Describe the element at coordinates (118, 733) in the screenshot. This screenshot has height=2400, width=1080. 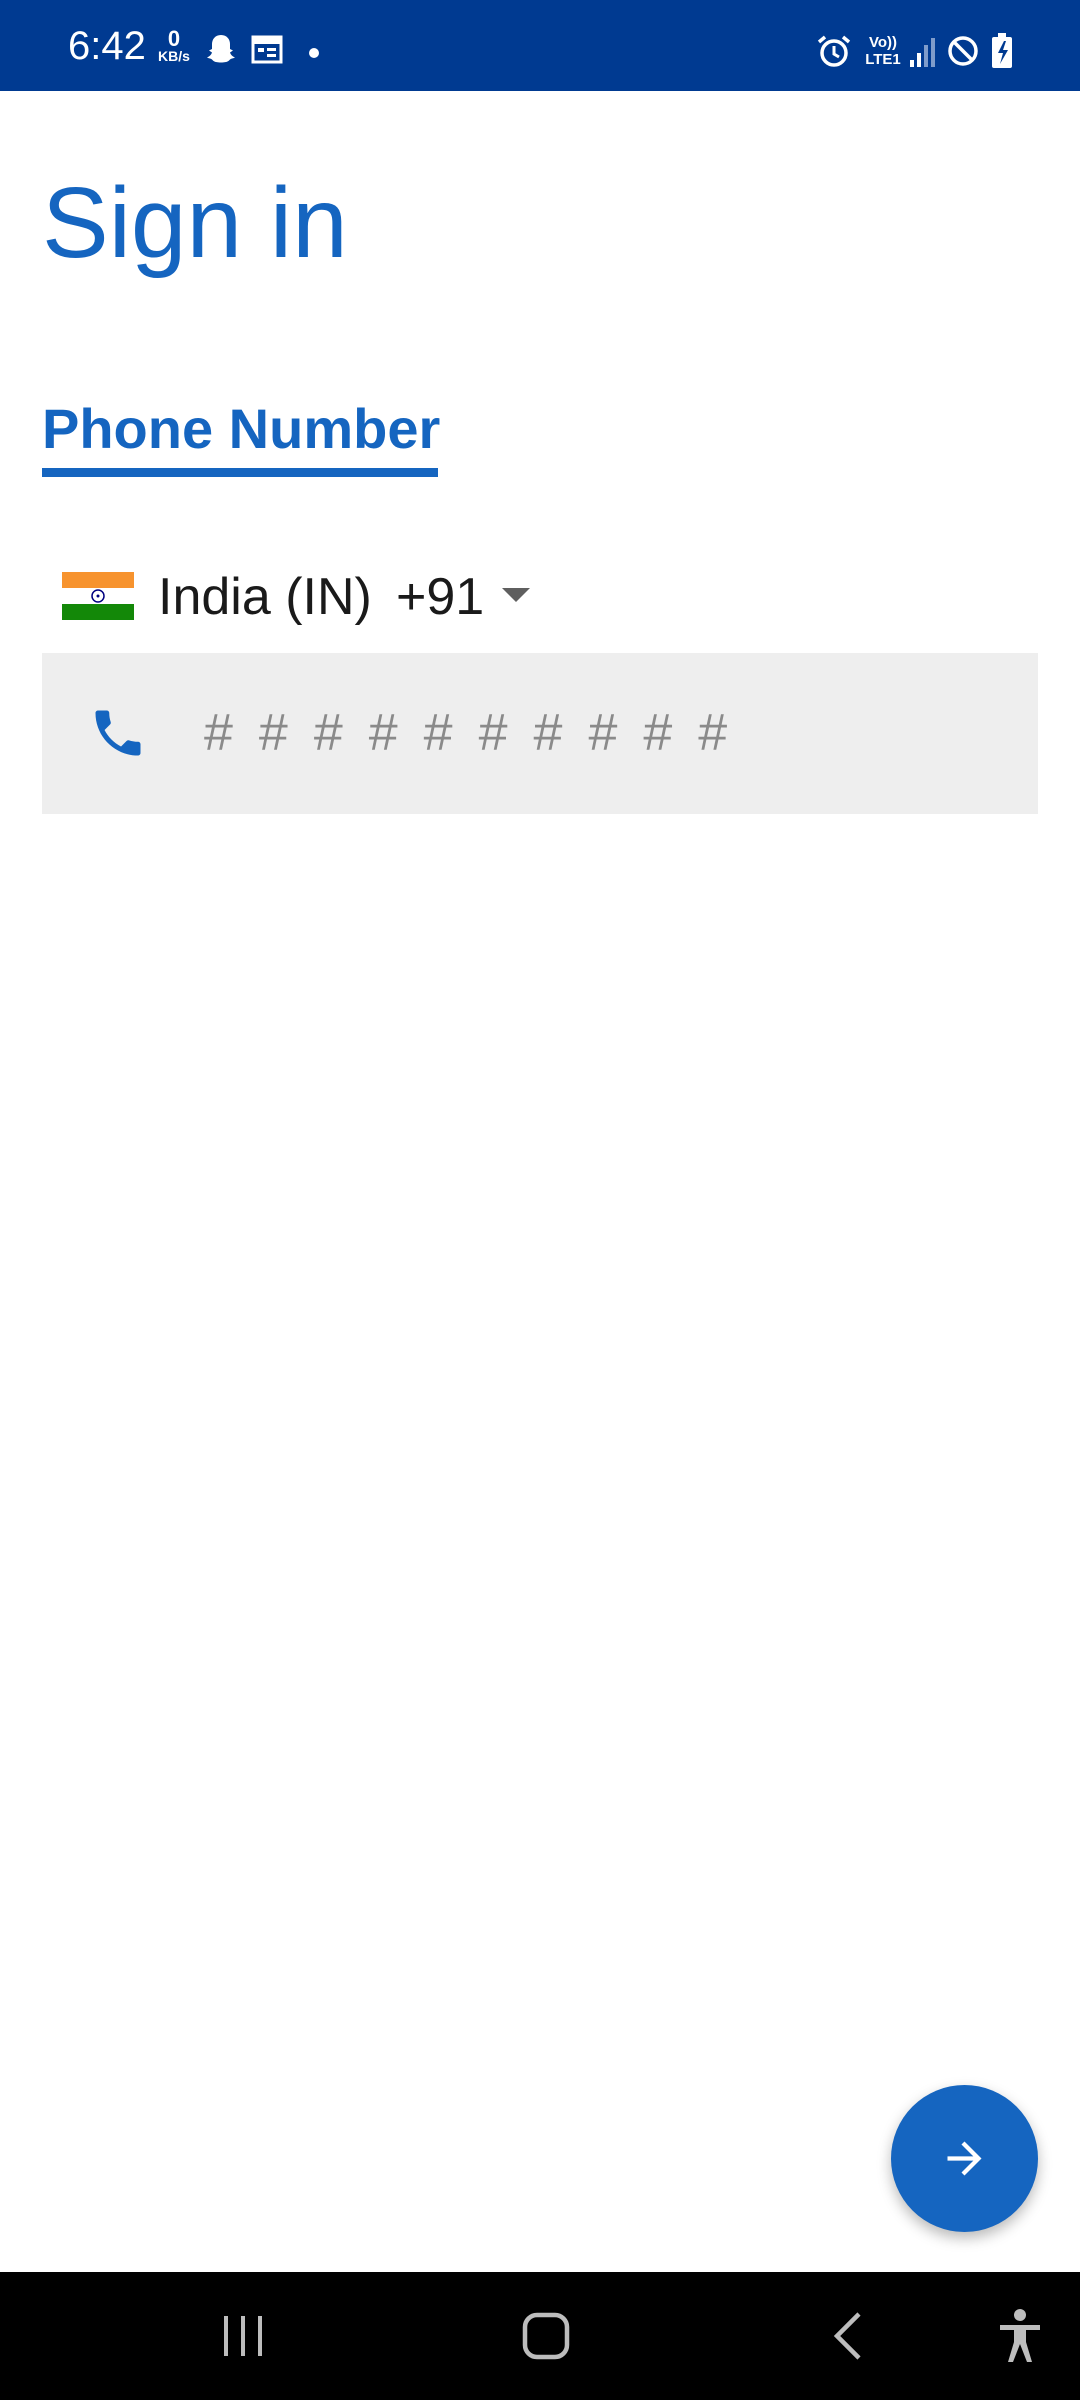
I see `phone-icon` at that location.